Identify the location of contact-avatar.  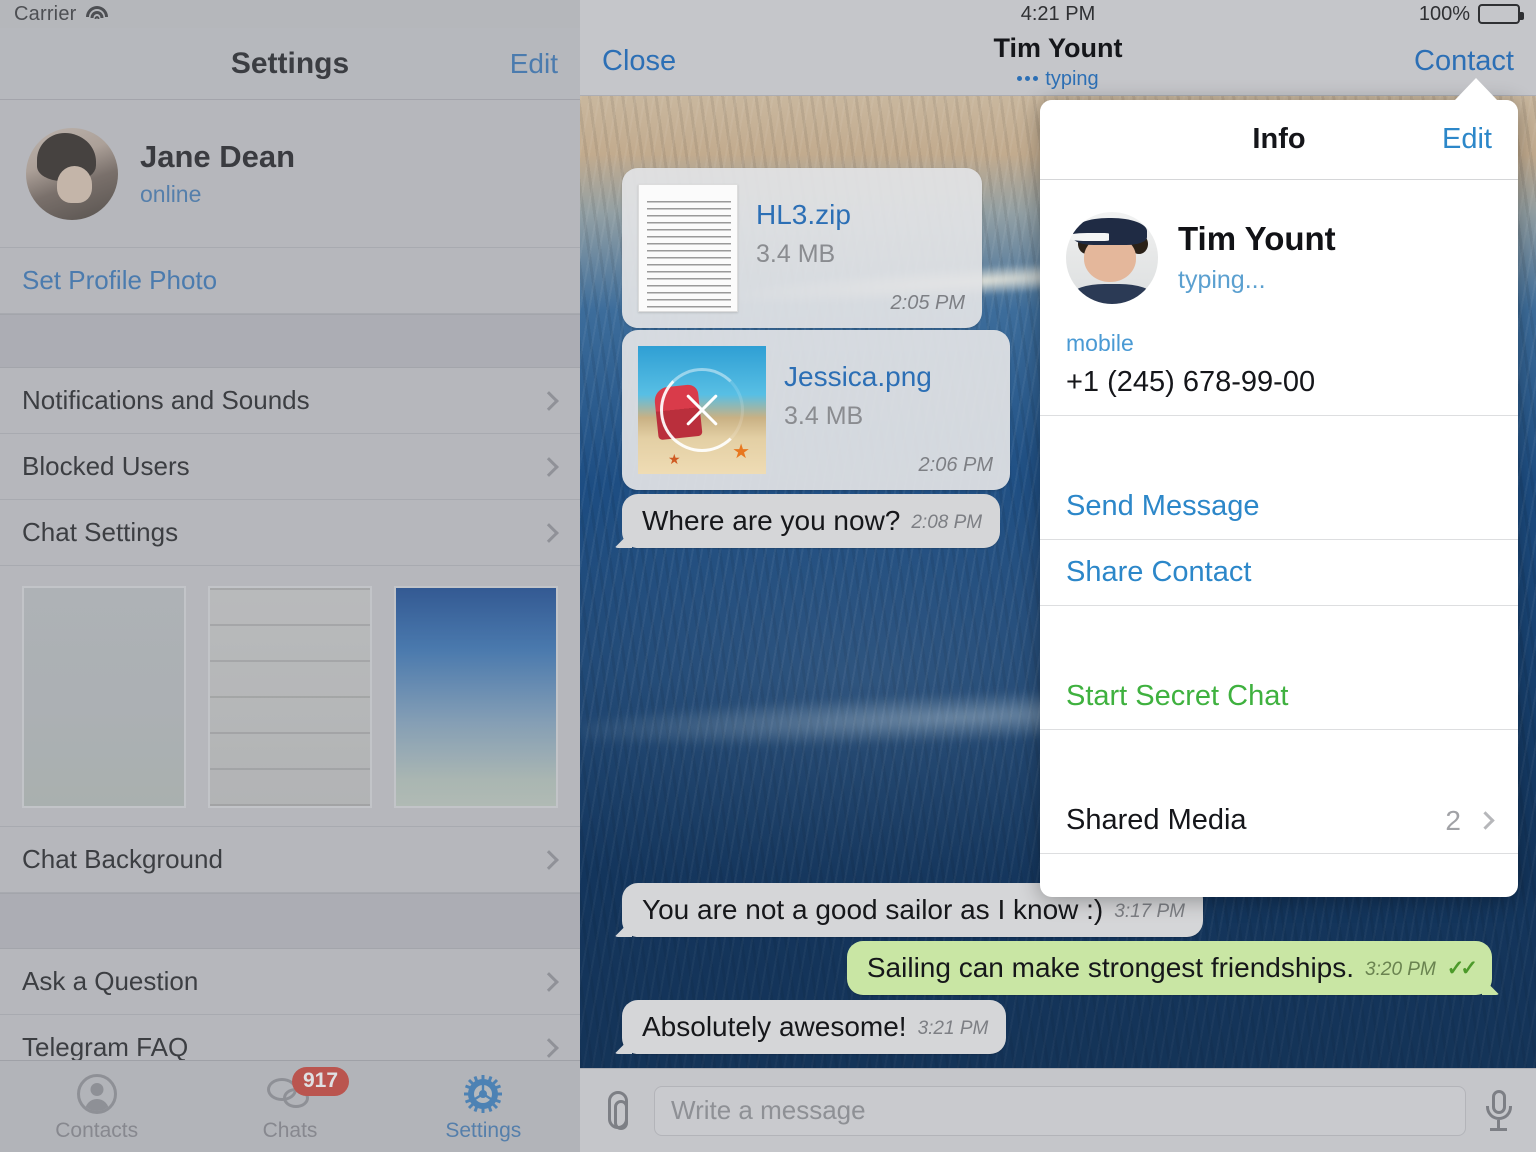
(1112, 258).